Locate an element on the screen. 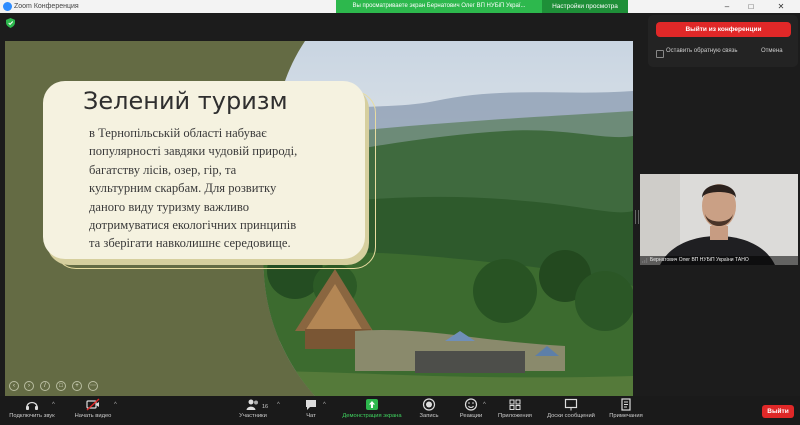 Image resolution: width=800 pixels, height=425 pixels. notes-button: Примечания is located at coordinates (626, 408).